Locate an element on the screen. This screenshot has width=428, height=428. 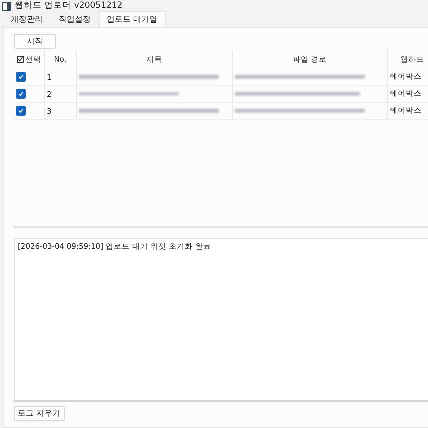
start-button: 시작 is located at coordinates (35, 41).